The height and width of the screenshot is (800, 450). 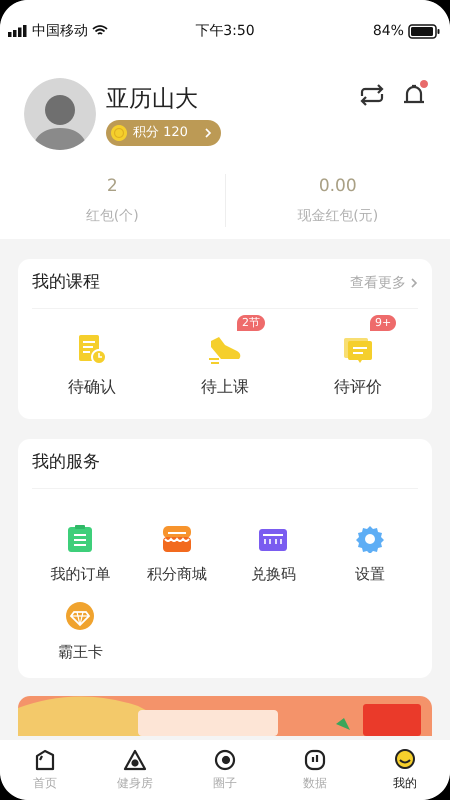 What do you see at coordinates (358, 387) in the screenshot?
I see `course-status-label: 待评价` at bounding box center [358, 387].